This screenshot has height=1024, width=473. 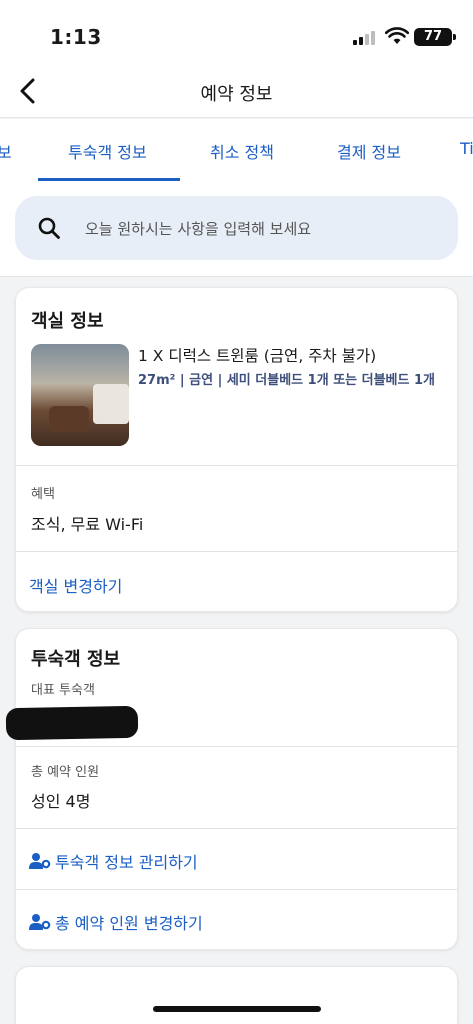 What do you see at coordinates (87, 524) in the screenshot?
I see `benefits-value: 조식, 무료 Wi-Fi` at bounding box center [87, 524].